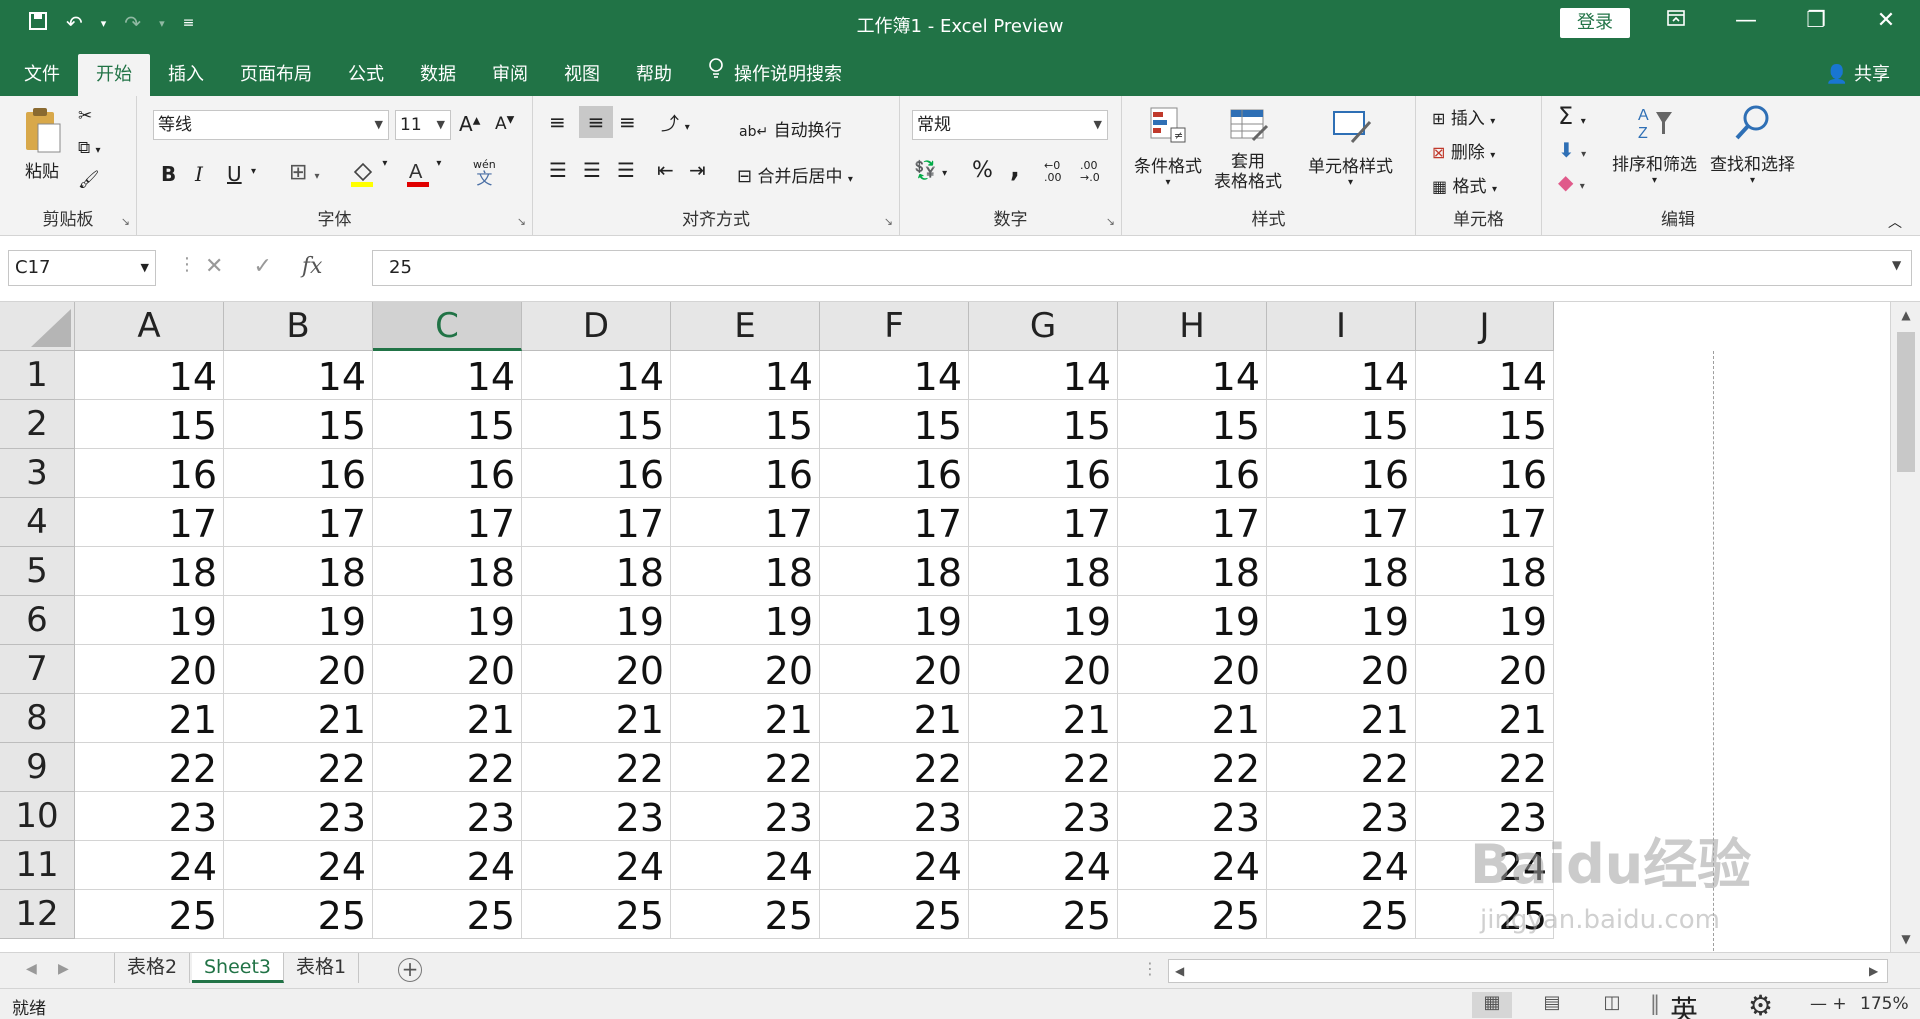  Describe the element at coordinates (894, 326) in the screenshot. I see `column-header-f: F` at that location.